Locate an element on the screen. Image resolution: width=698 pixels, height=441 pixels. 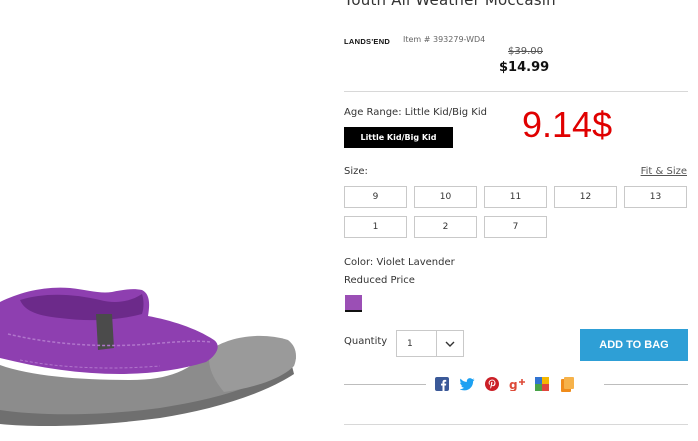
size-option: 7 is located at coordinates (515, 227).